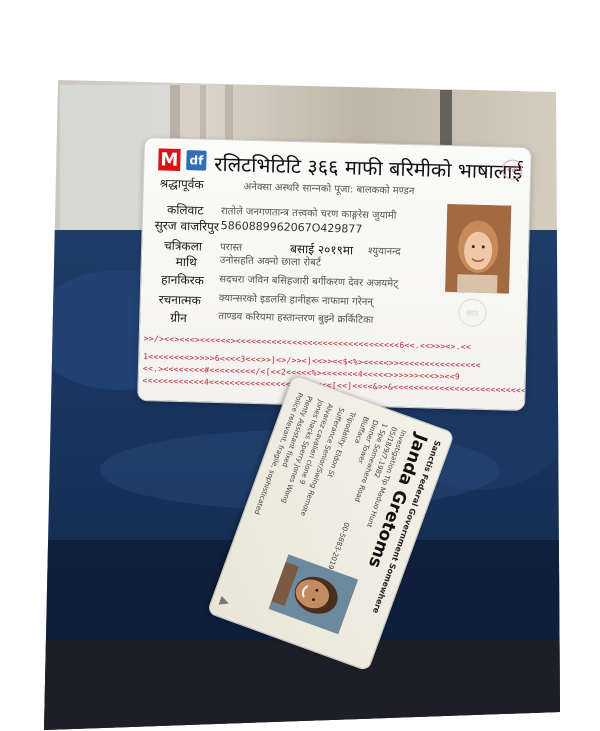 The height and width of the screenshot is (731, 600). What do you see at coordinates (296, 301) in the screenshot?
I see `field-value: क्यान्सरको इडलसि हानीहरू नाफामा गरेनन्` at bounding box center [296, 301].